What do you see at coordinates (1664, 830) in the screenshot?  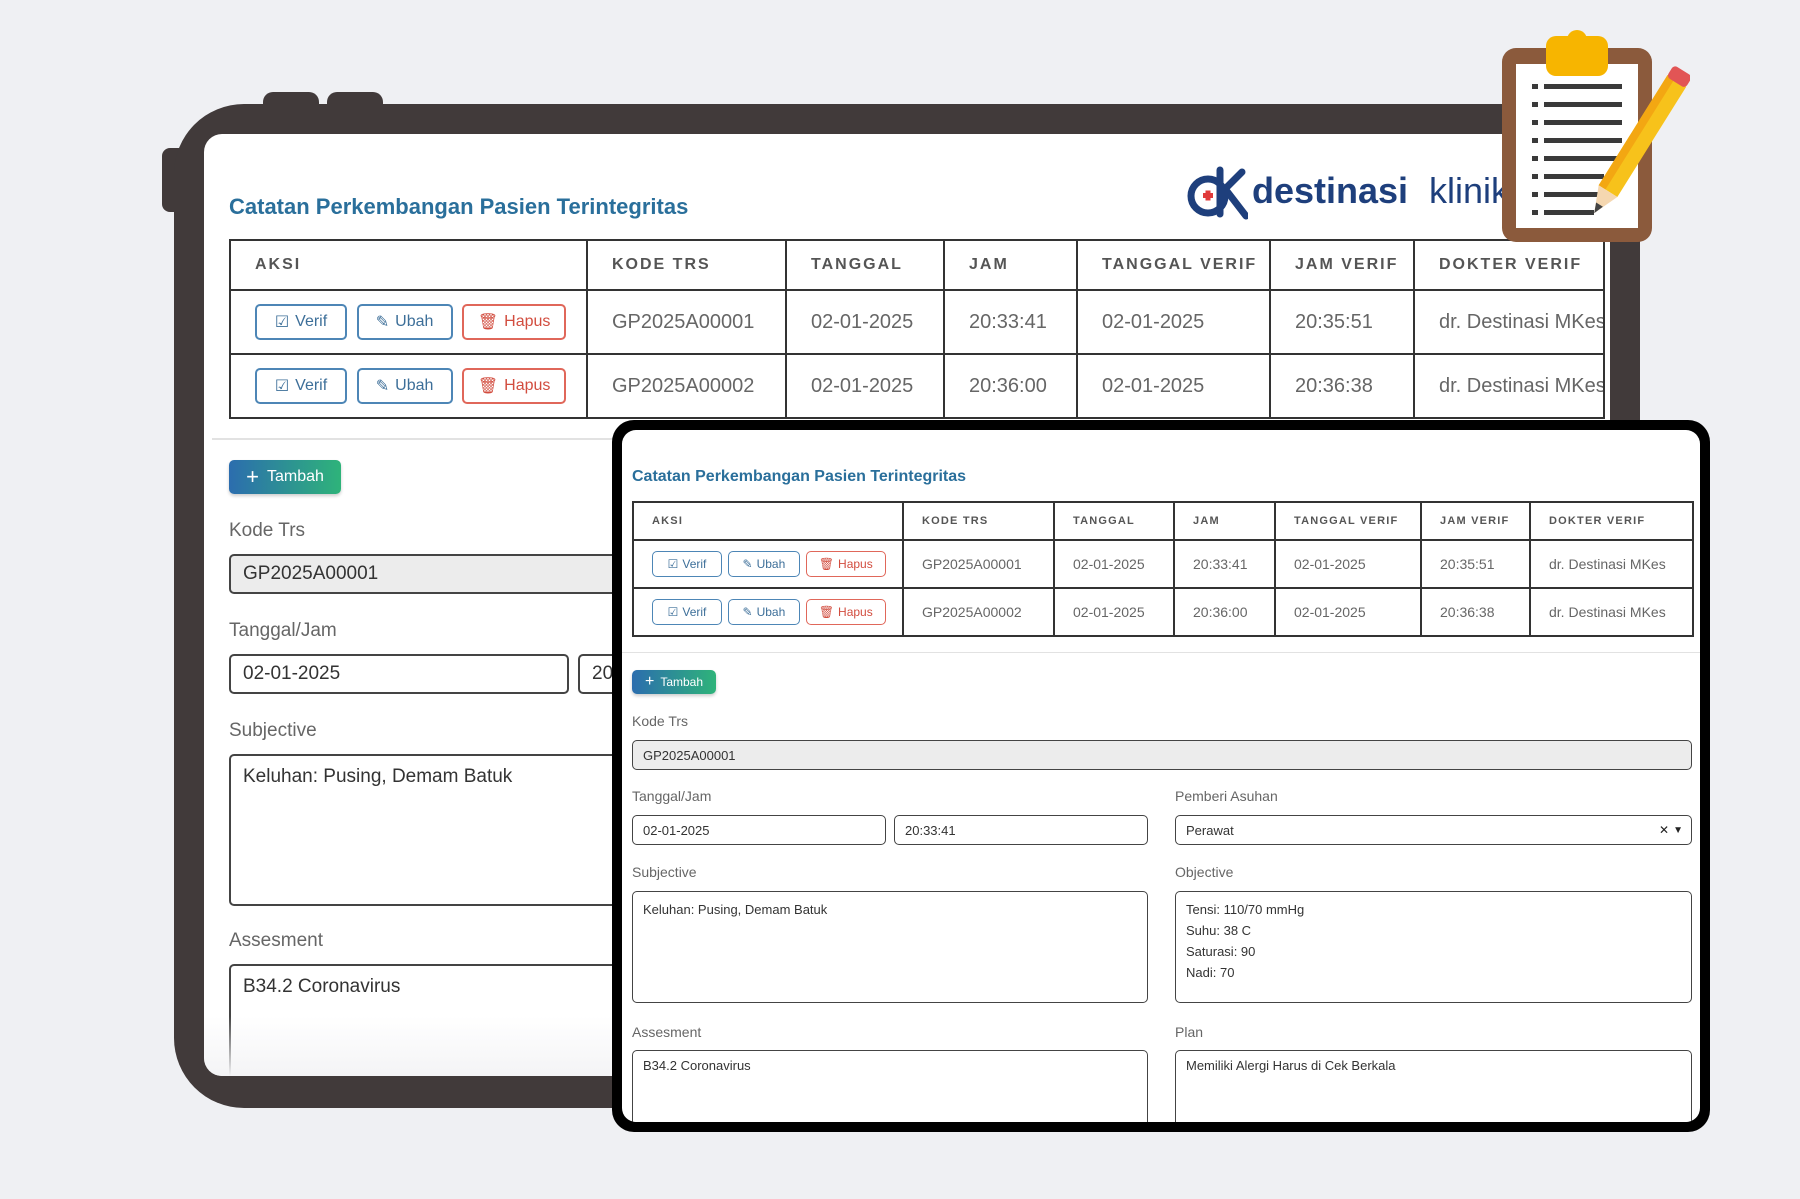 I see `clear-icon: ✕` at bounding box center [1664, 830].